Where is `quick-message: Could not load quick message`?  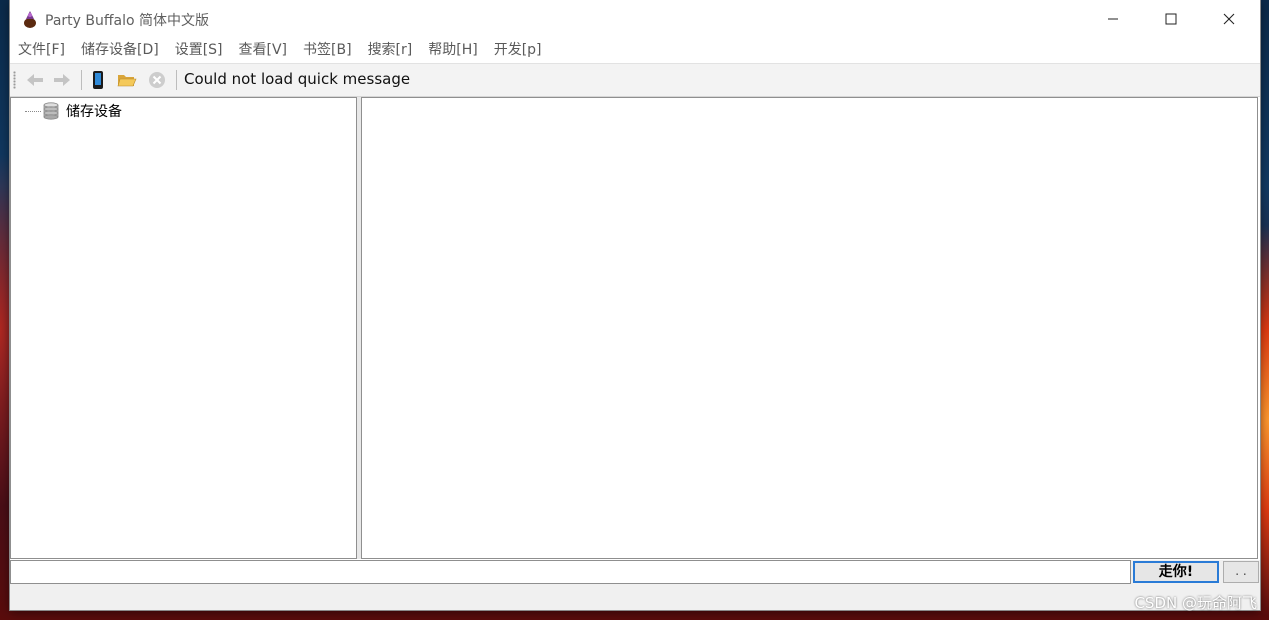 quick-message: Could not load quick message is located at coordinates (297, 79).